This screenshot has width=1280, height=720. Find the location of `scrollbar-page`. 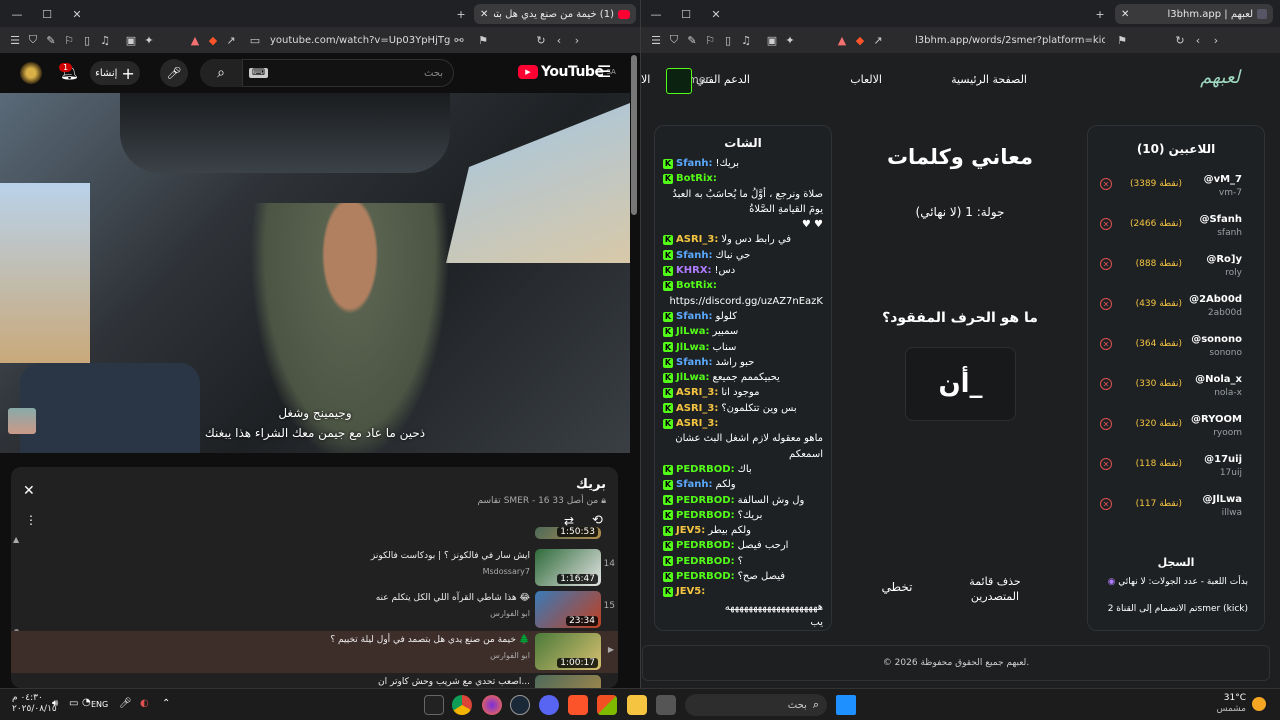

scrollbar-page is located at coordinates (634, 135).